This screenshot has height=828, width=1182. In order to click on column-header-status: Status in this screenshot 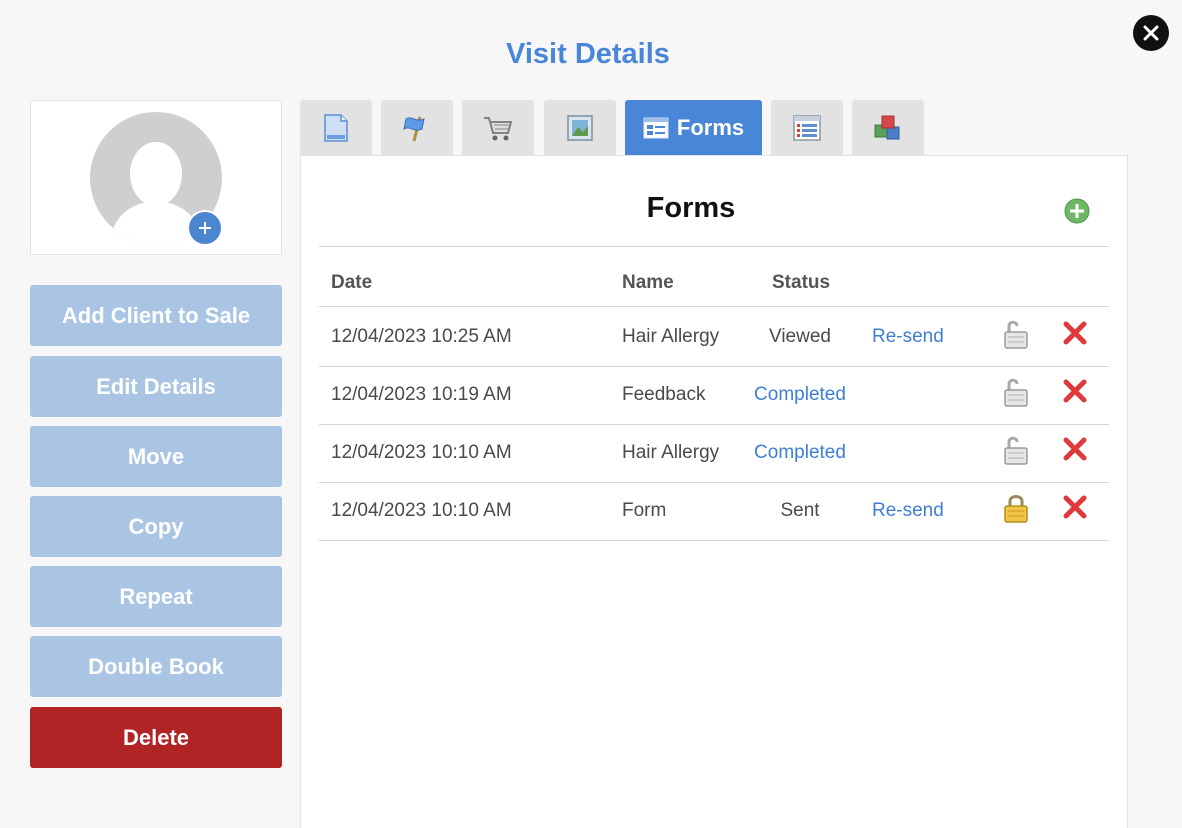, I will do `click(801, 282)`.